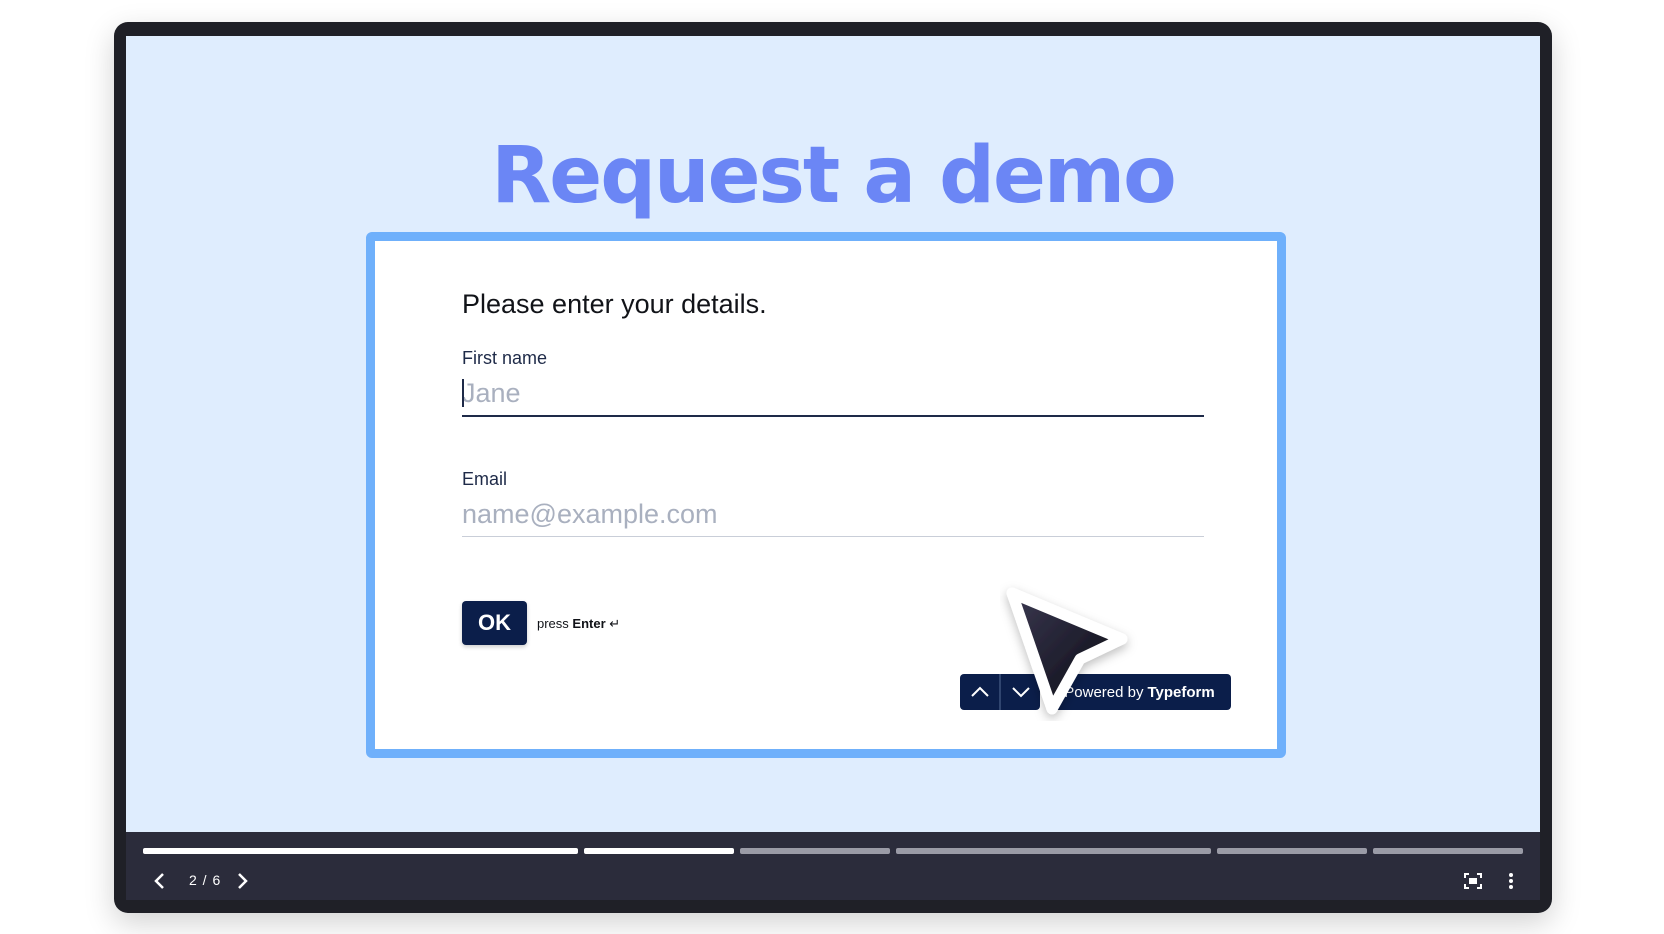 The width and height of the screenshot is (1664, 934). Describe the element at coordinates (205, 880) in the screenshot. I see `page-counter: 2 / 6` at that location.